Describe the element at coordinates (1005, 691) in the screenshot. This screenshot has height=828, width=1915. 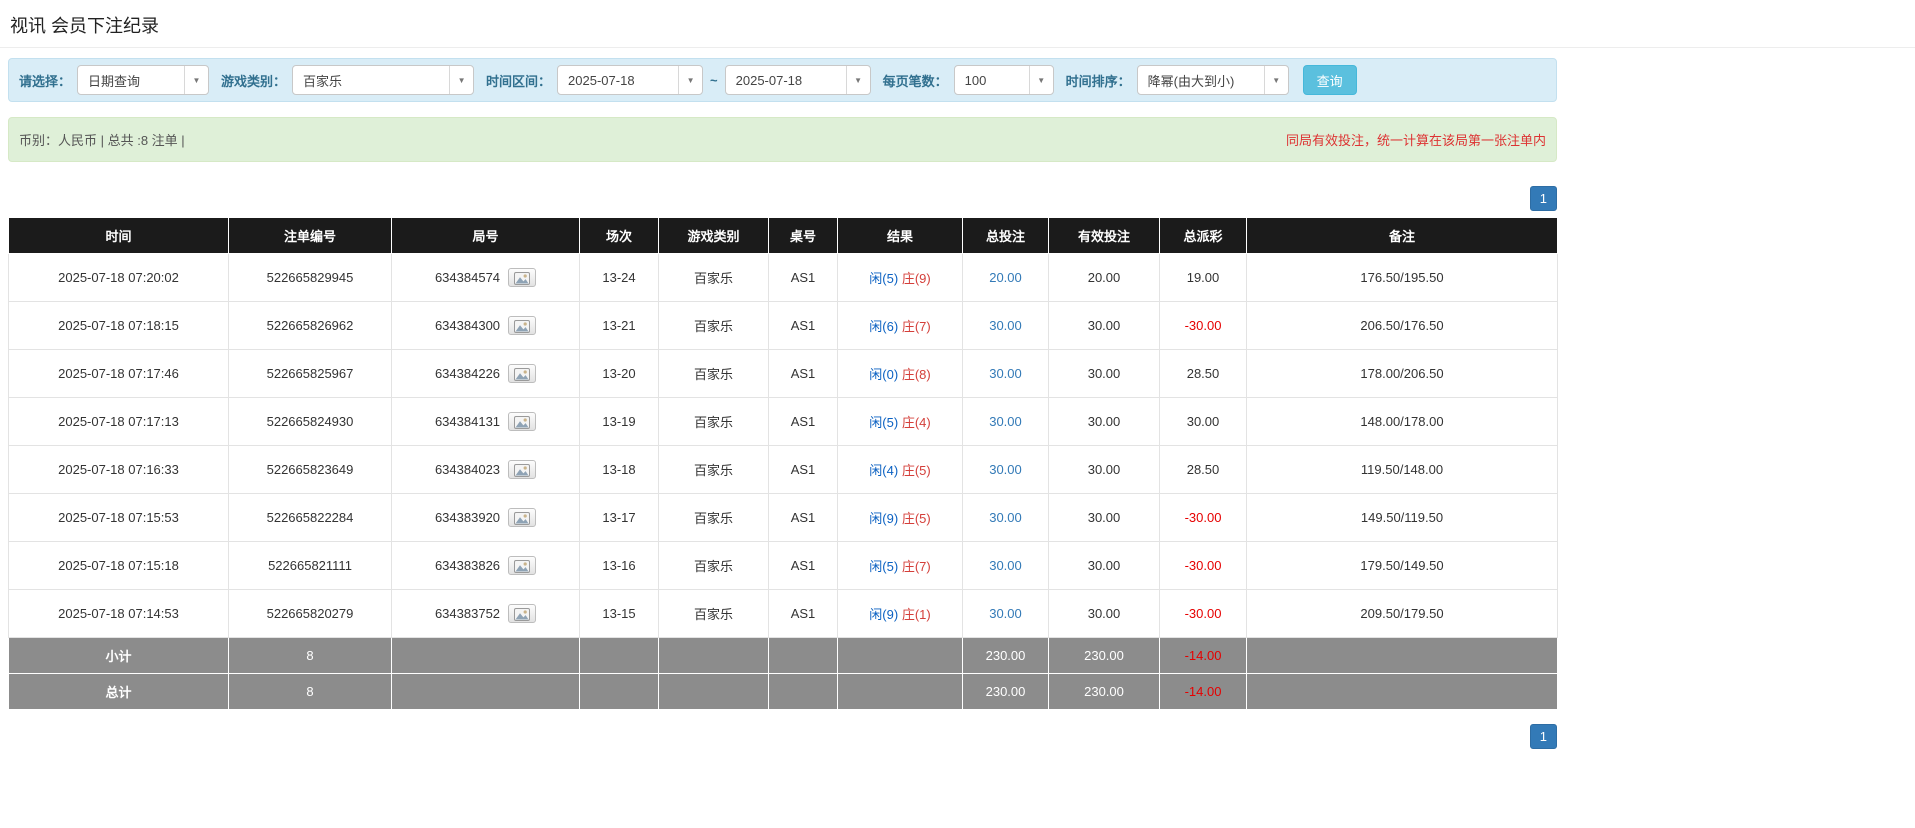
I see `summary-total-bet-cell: 230.00` at that location.